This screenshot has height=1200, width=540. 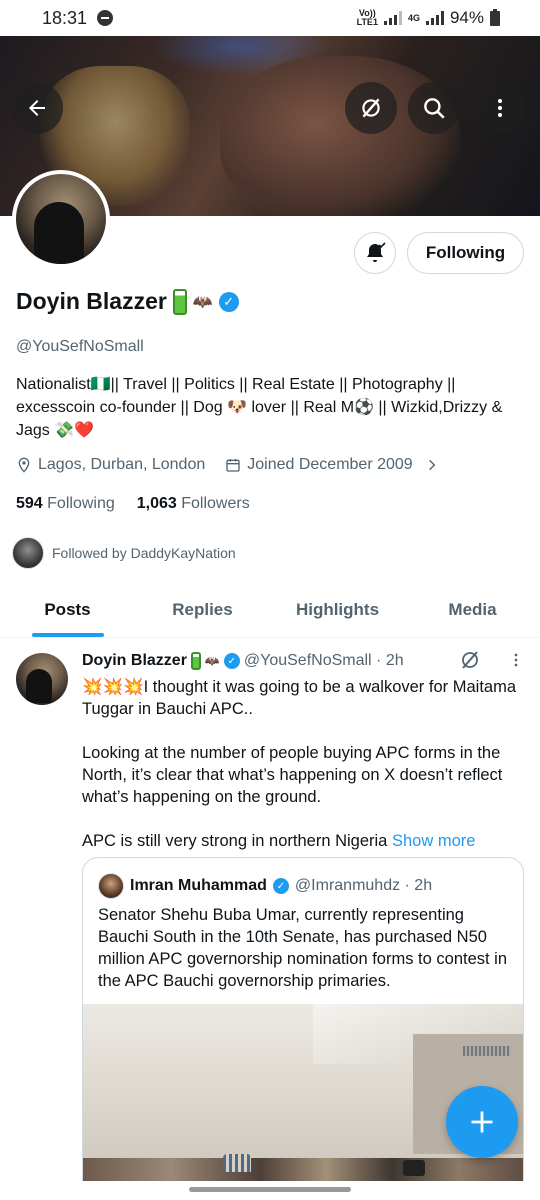 I want to click on notifications-button, so click(x=375, y=253).